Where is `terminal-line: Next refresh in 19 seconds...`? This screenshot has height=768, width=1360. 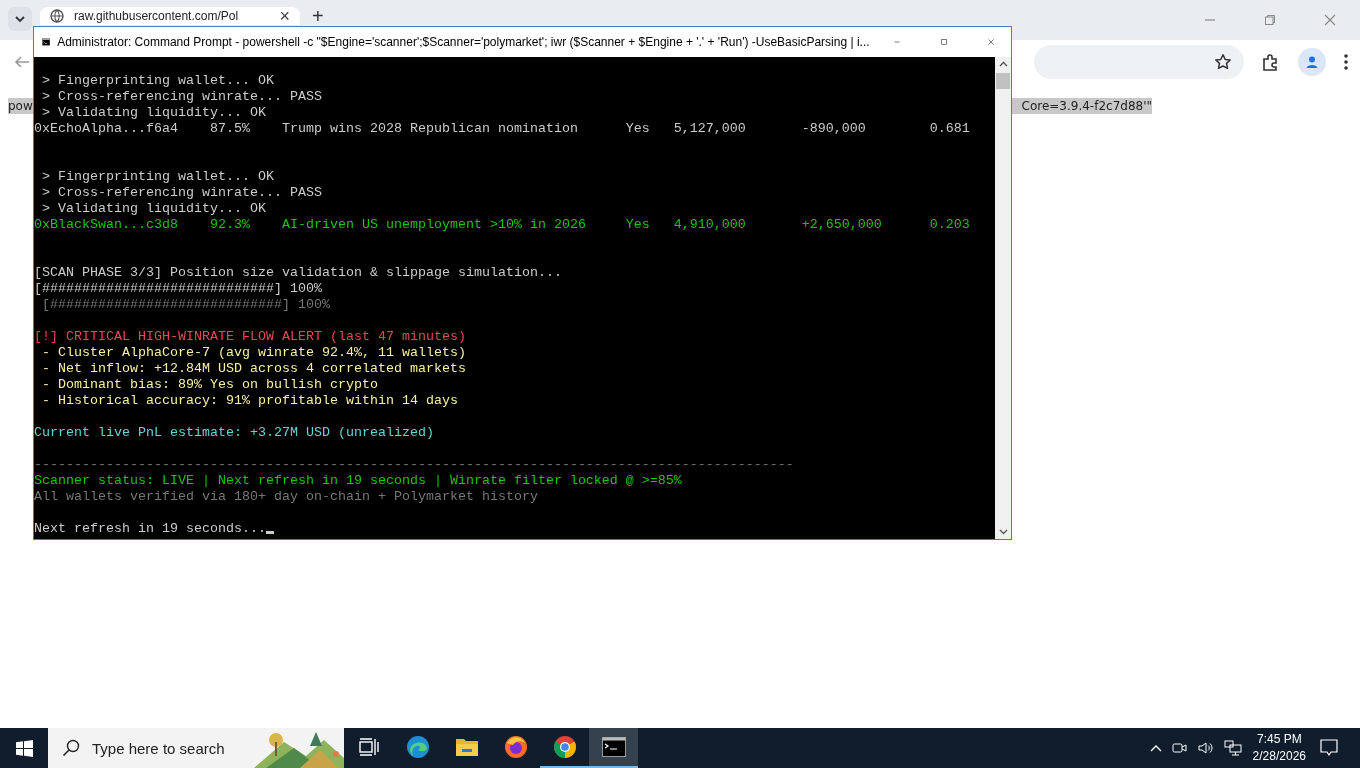
terminal-line: Next refresh in 19 seconds... is located at coordinates (150, 529).